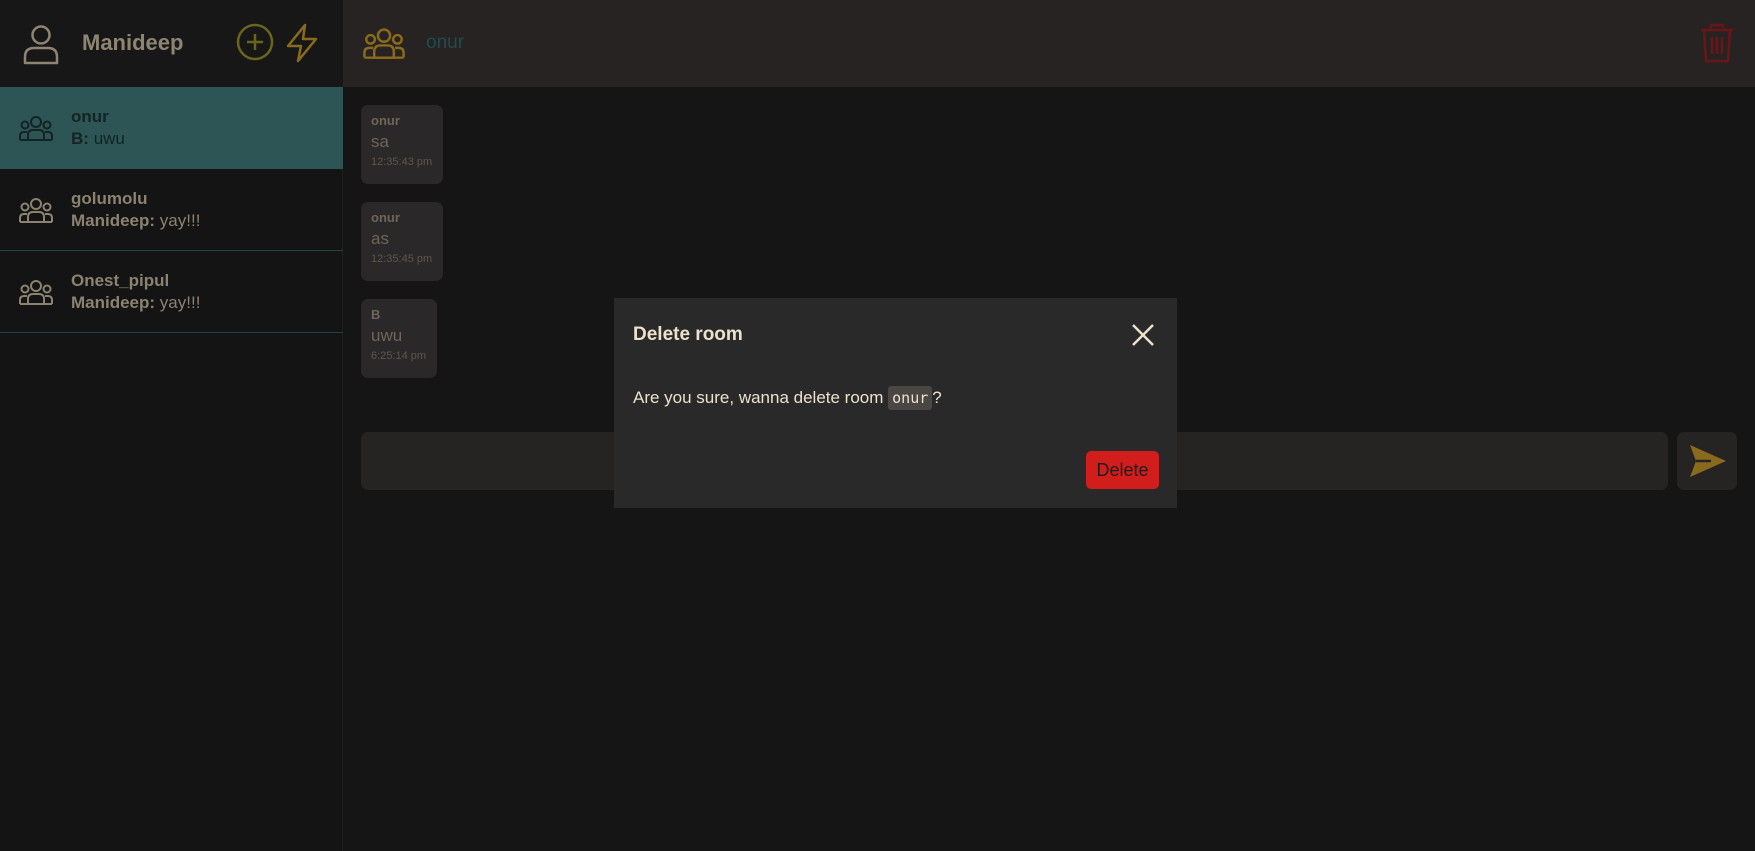 This screenshot has height=851, width=1755. I want to click on room-last-message: B: uwu, so click(98, 139).